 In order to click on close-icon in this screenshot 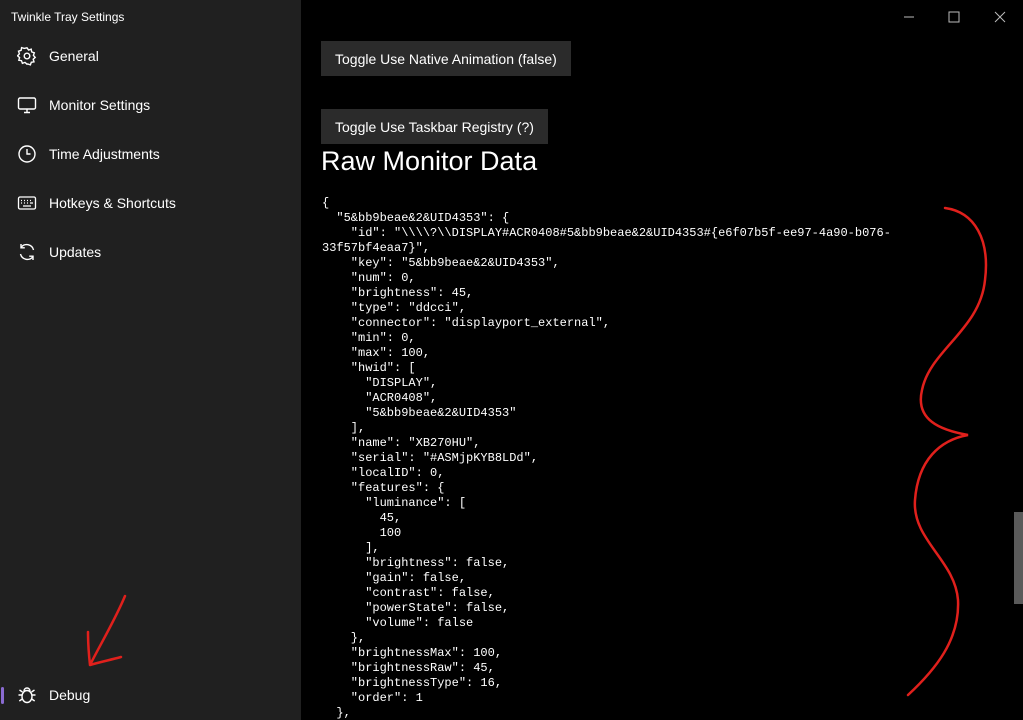, I will do `click(1000, 17)`.